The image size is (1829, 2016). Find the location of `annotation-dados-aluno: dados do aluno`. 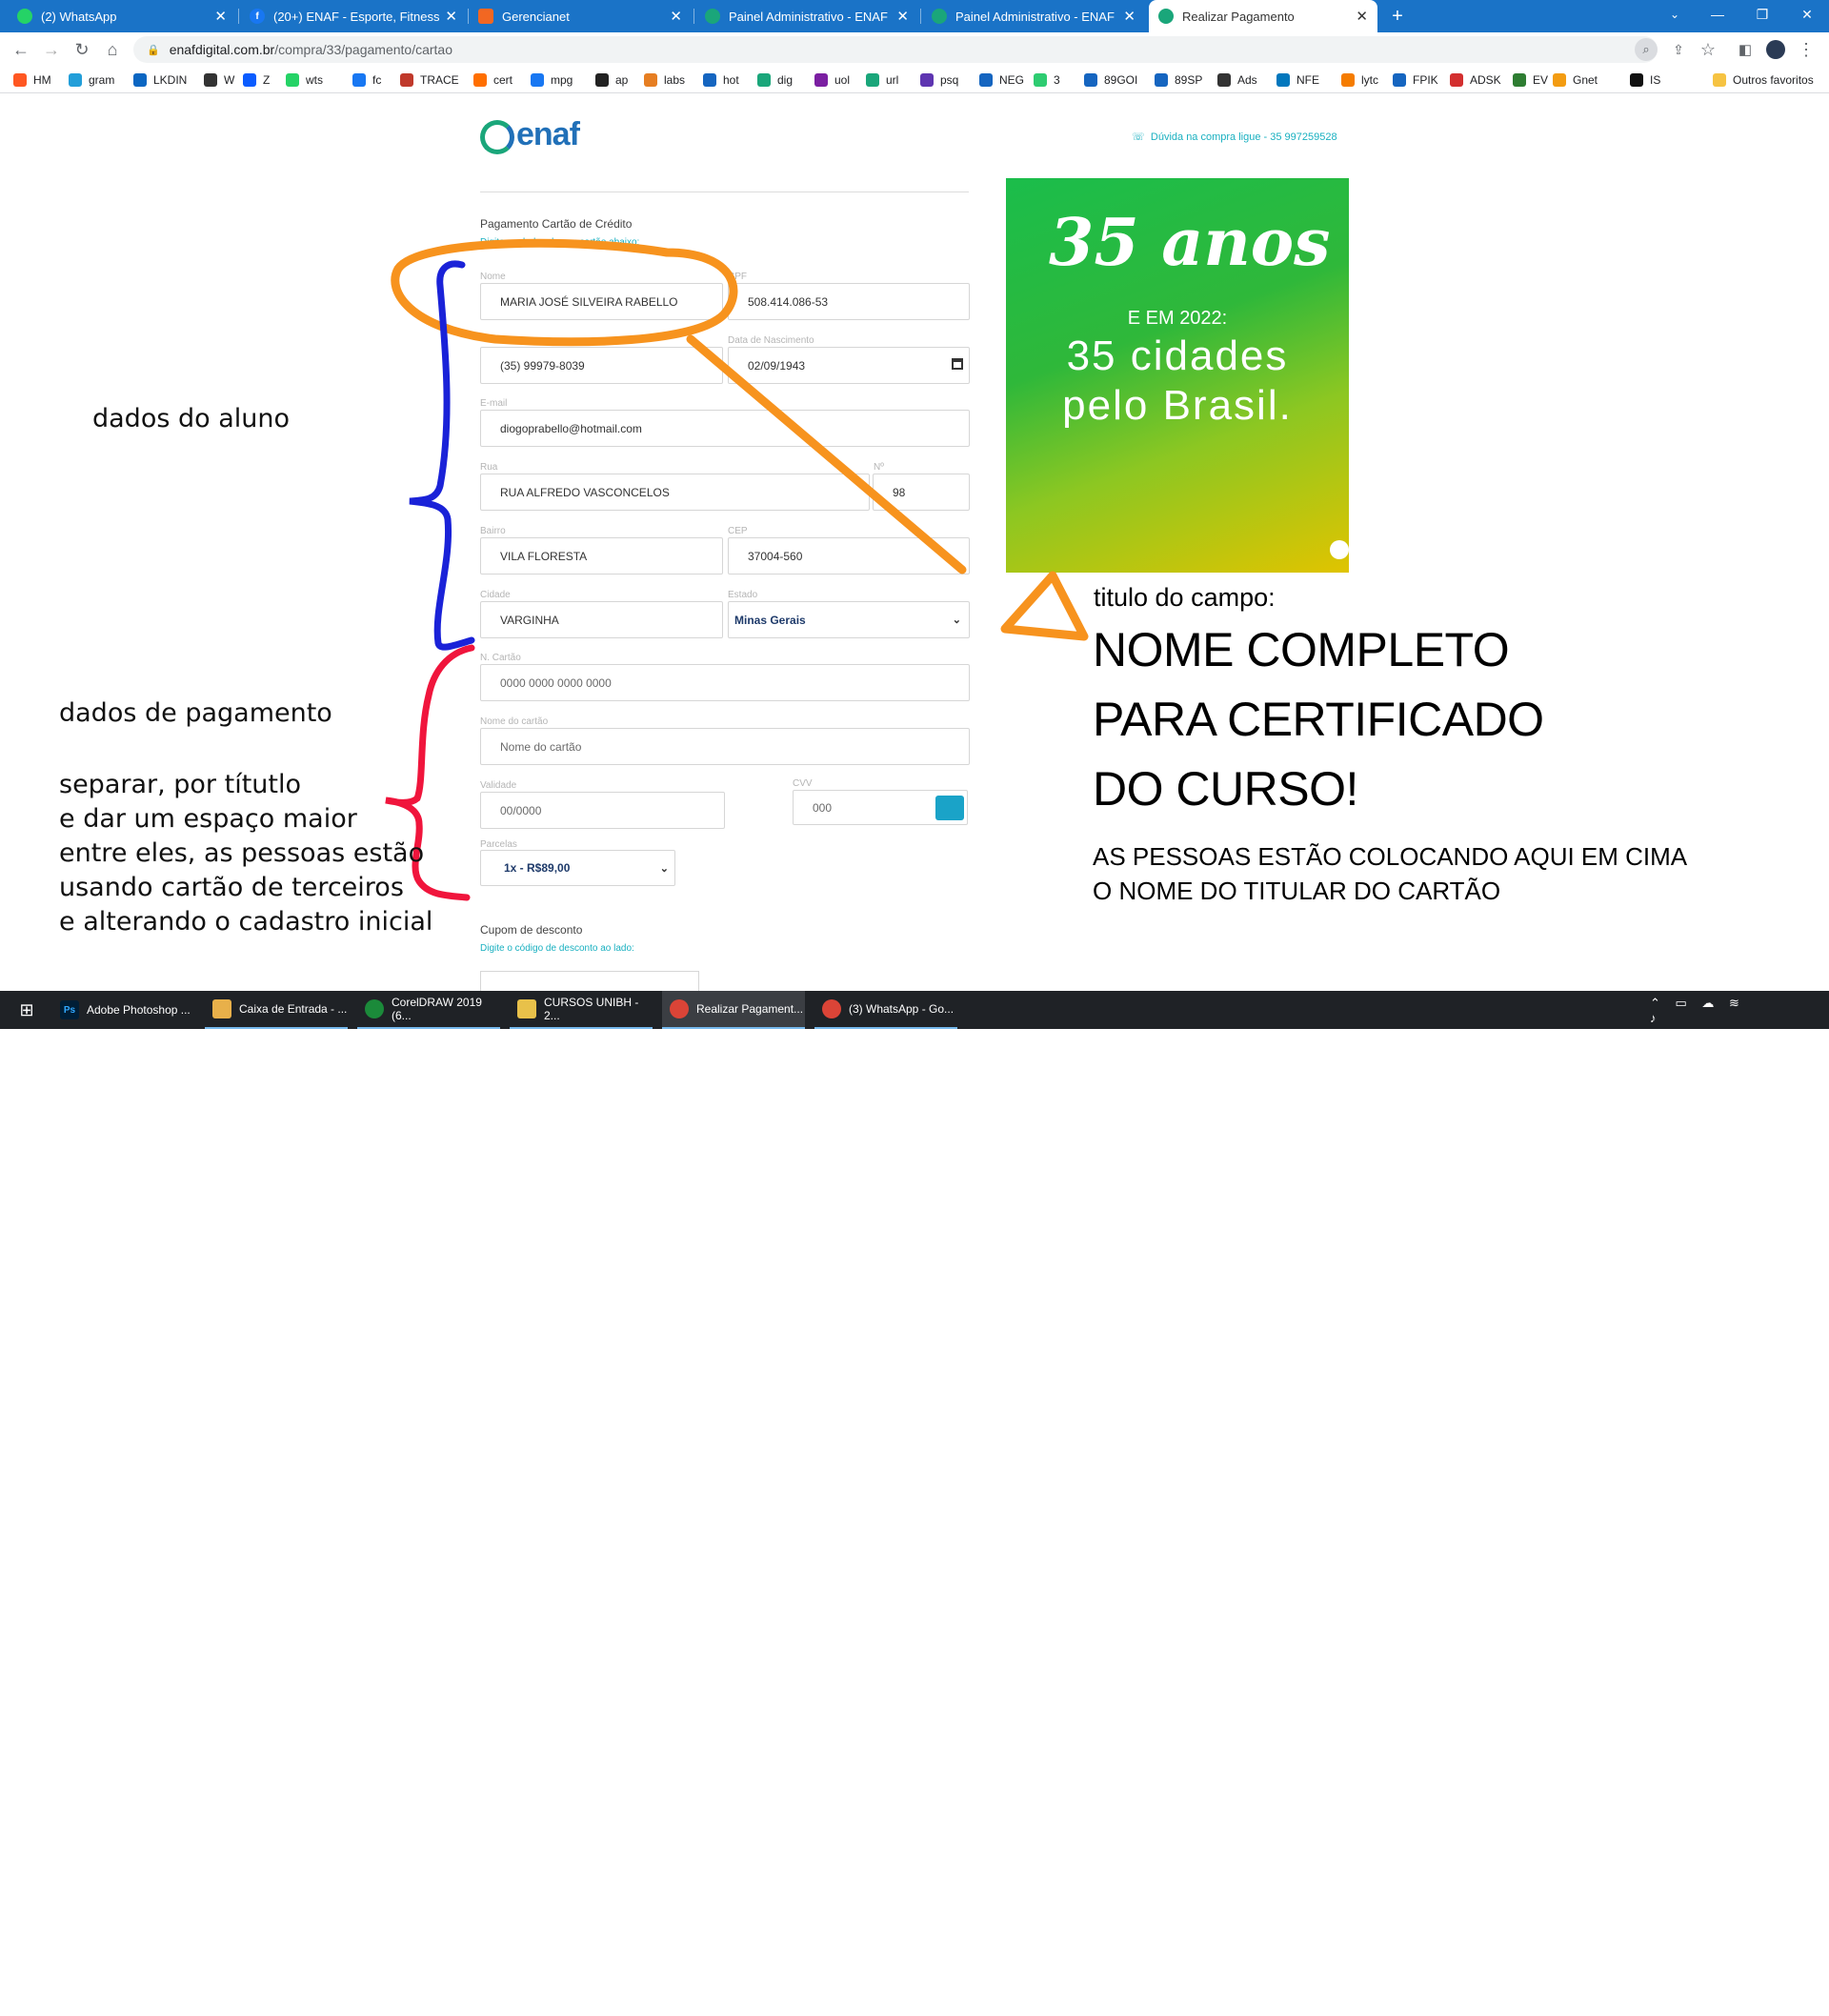

annotation-dados-aluno: dados do aluno is located at coordinates (191, 419).